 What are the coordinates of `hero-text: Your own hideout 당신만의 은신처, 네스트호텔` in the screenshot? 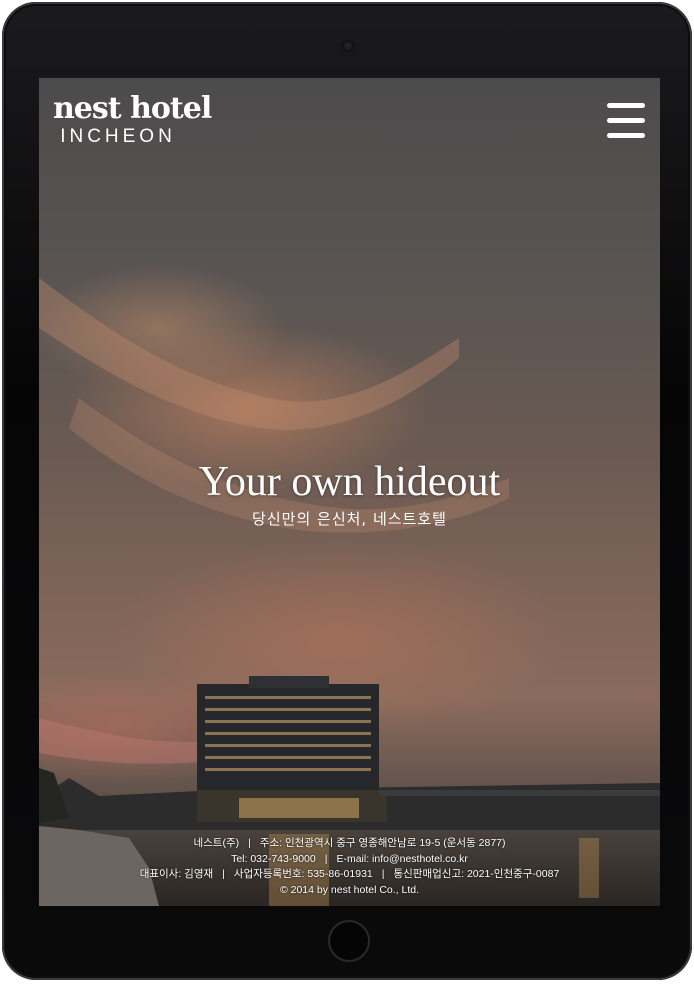 It's located at (349, 494).